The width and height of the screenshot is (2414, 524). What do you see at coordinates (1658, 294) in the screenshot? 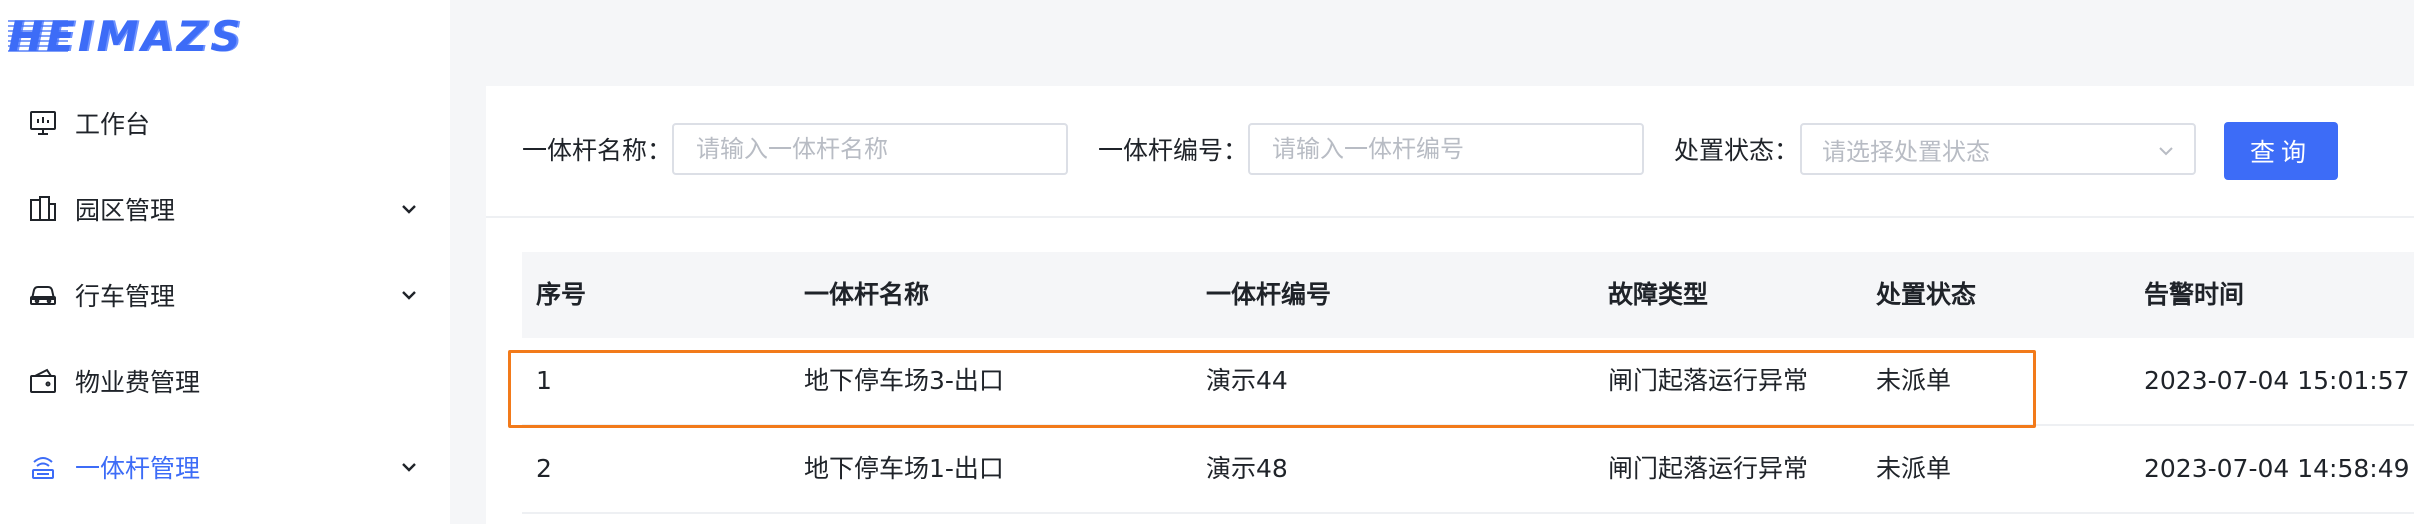
I see `column-header: 故障类型` at bounding box center [1658, 294].